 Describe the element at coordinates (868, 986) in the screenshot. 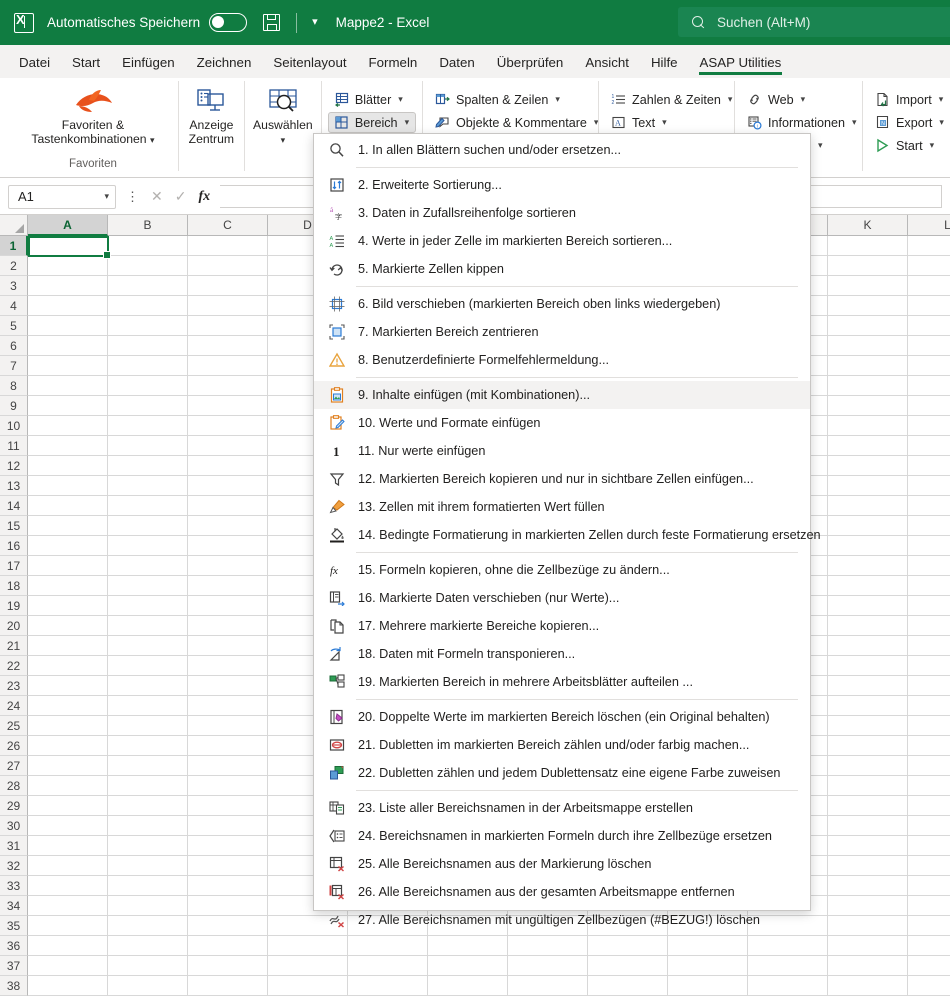

I see `cell-K38` at that location.